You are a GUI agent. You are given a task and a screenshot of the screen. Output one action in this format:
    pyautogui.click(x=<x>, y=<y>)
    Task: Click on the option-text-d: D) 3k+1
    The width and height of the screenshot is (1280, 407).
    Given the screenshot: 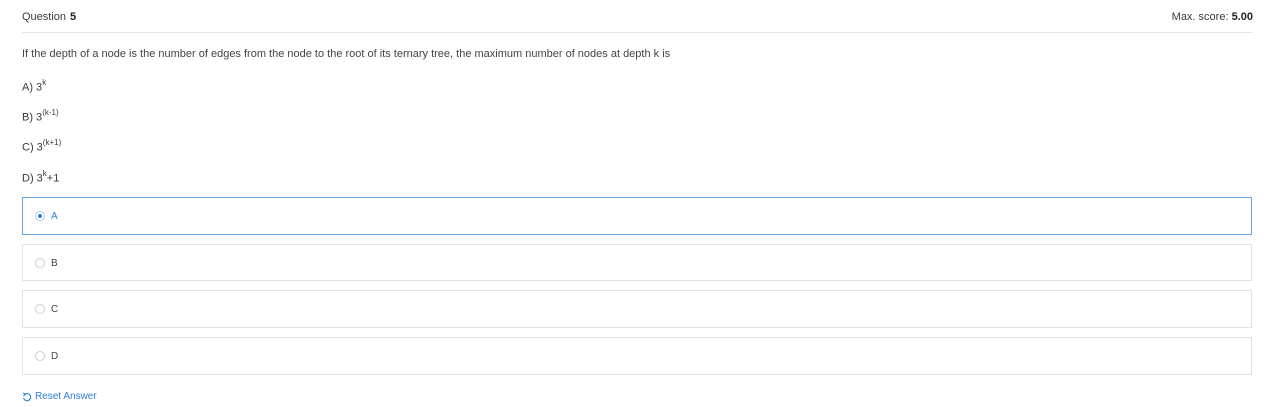 What is the action you would take?
    pyautogui.click(x=41, y=177)
    